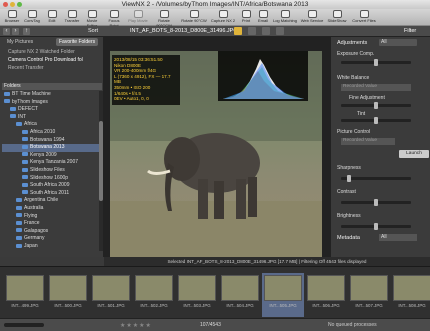 The image size is (430, 331). Describe the element at coordinates (223, 16) in the screenshot. I see `capture-nx-button: Capture NX 2` at that location.